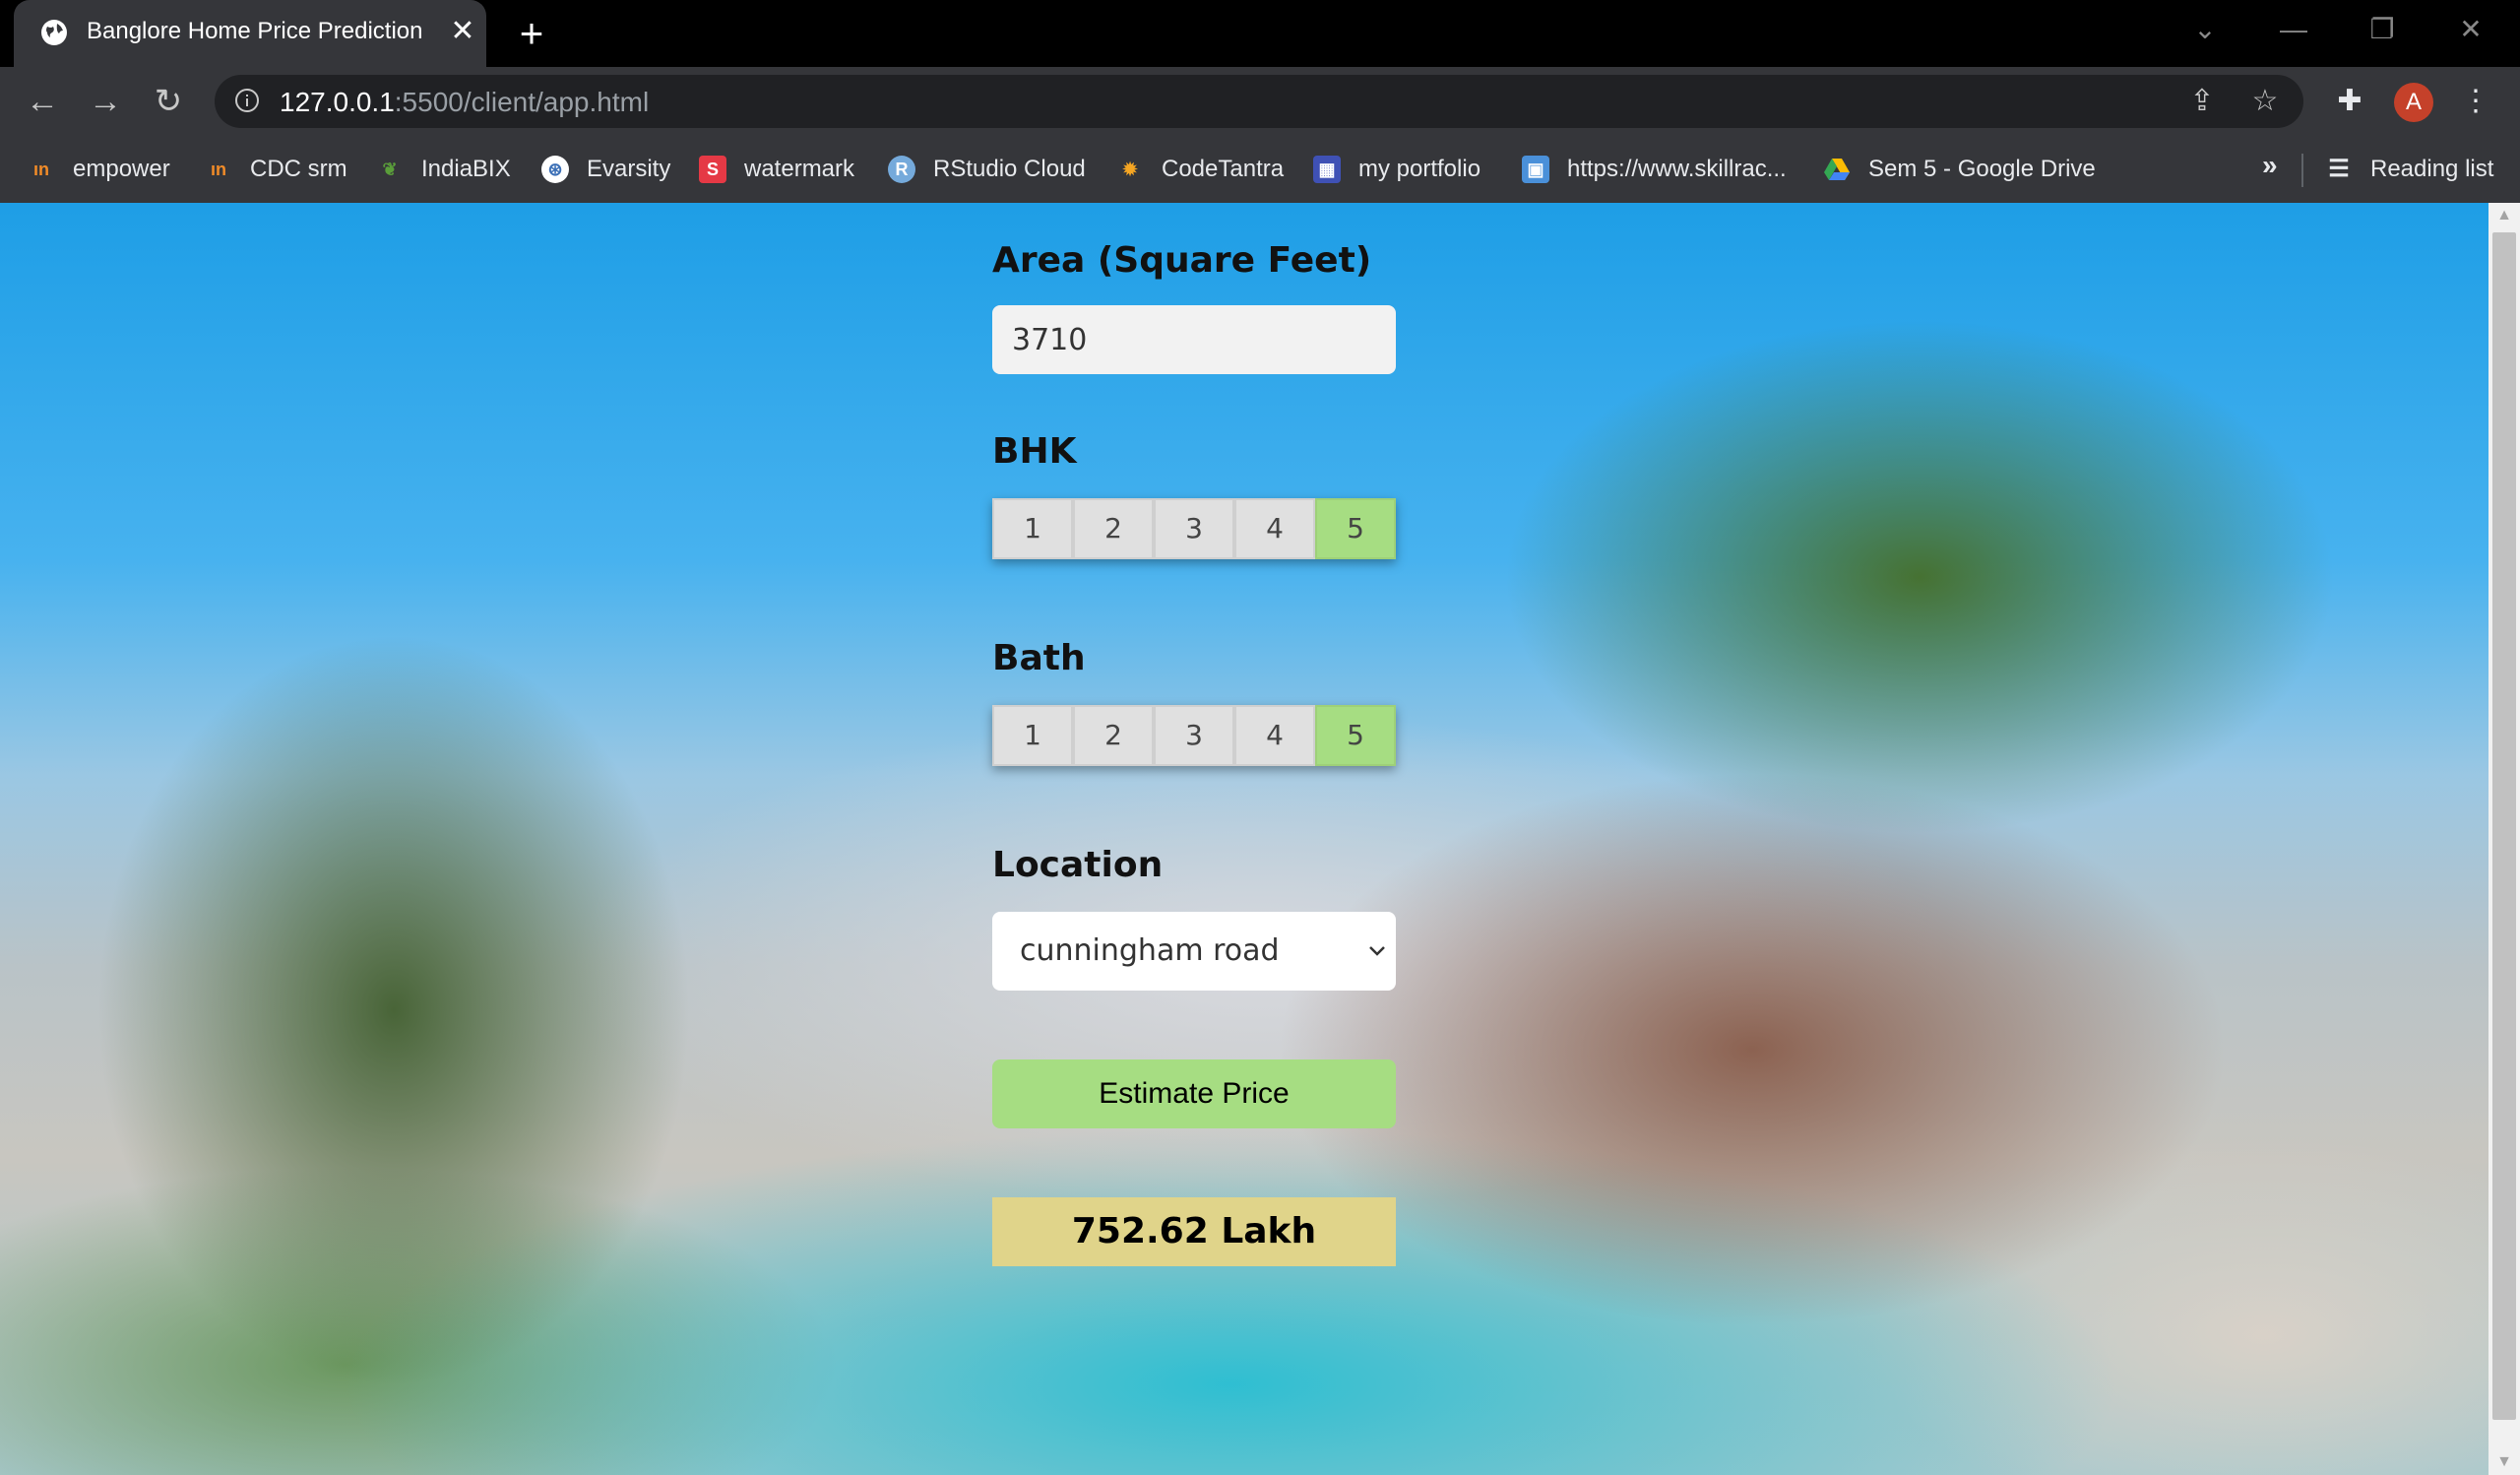 The width and height of the screenshot is (2520, 1475). What do you see at coordinates (799, 169) in the screenshot?
I see `bookmark-label: watermark` at bounding box center [799, 169].